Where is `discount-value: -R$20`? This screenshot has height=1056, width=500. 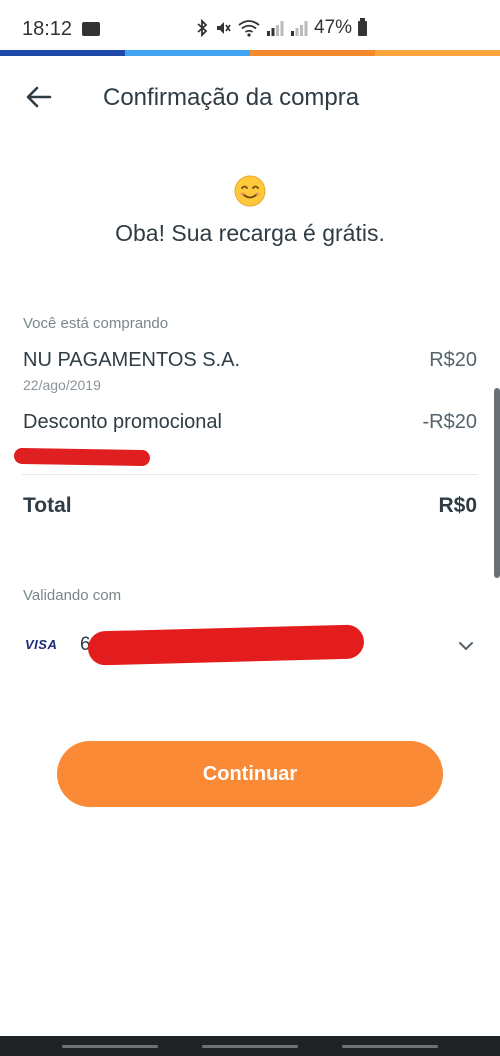 discount-value: -R$20 is located at coordinates (449, 422).